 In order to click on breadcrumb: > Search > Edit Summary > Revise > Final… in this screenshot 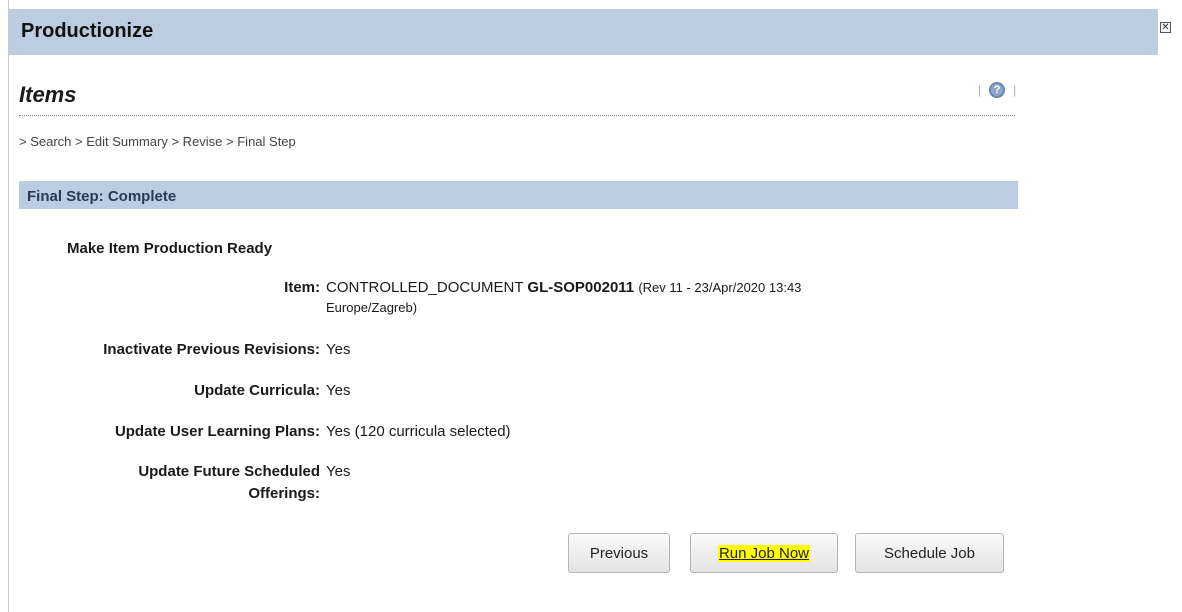, I will do `click(157, 141)`.